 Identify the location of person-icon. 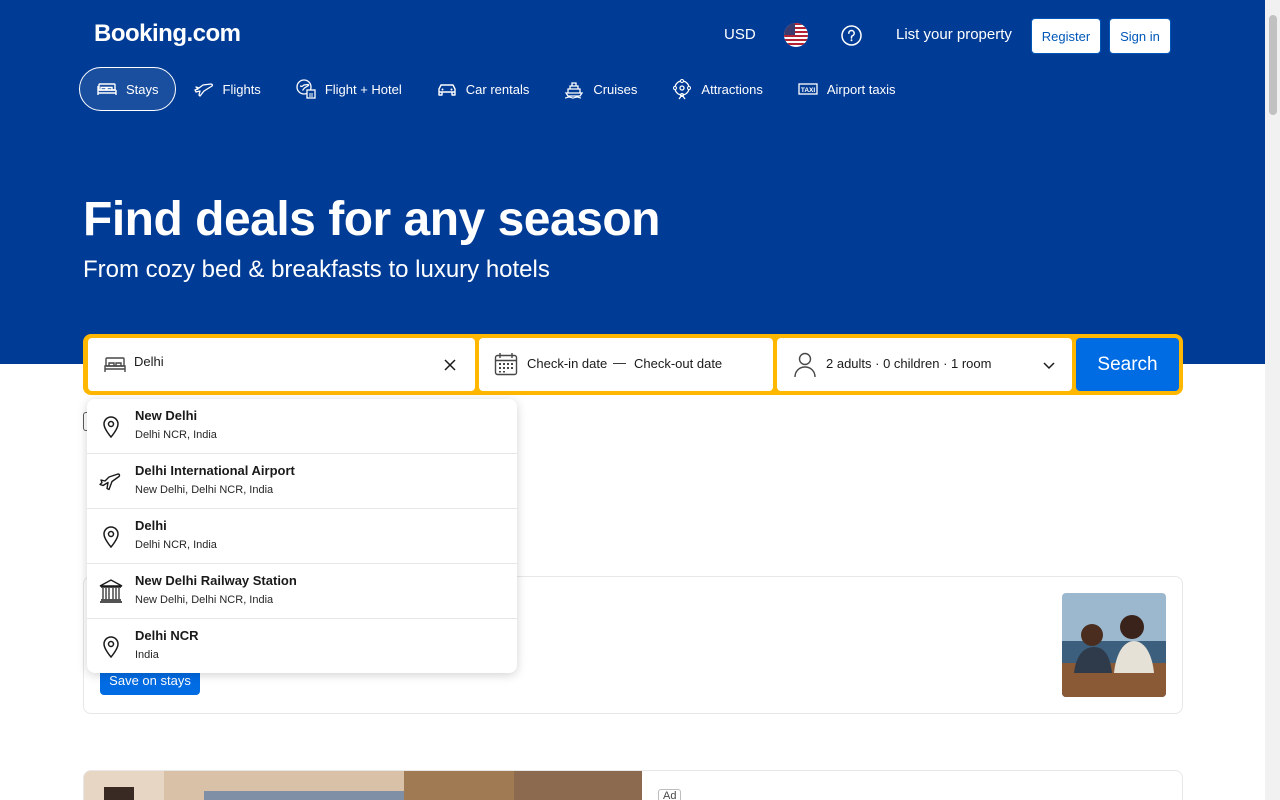
(805, 365).